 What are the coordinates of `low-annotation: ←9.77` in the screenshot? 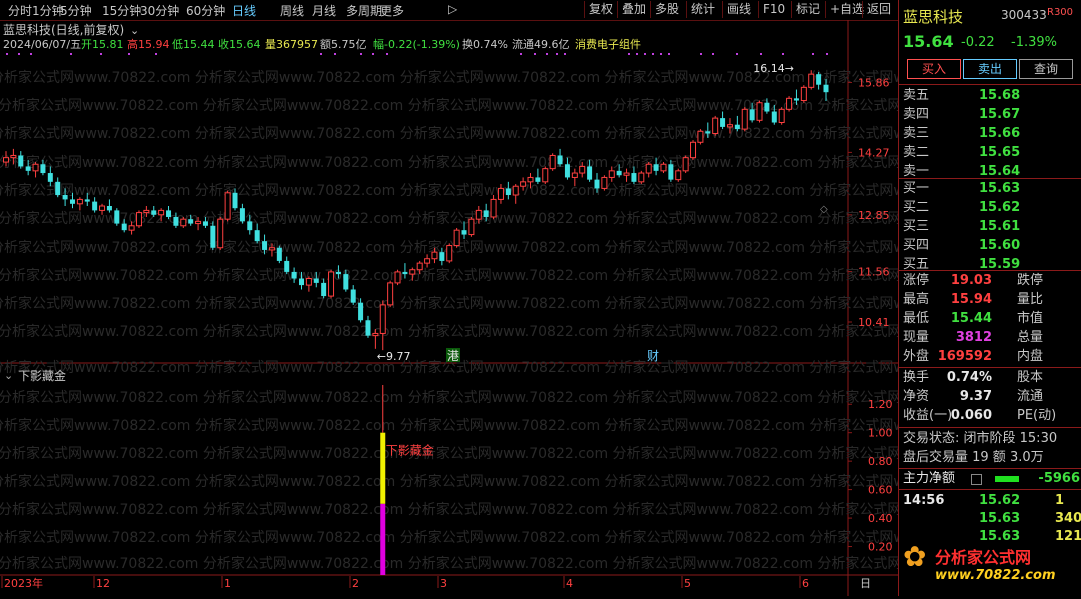 It's located at (394, 356).